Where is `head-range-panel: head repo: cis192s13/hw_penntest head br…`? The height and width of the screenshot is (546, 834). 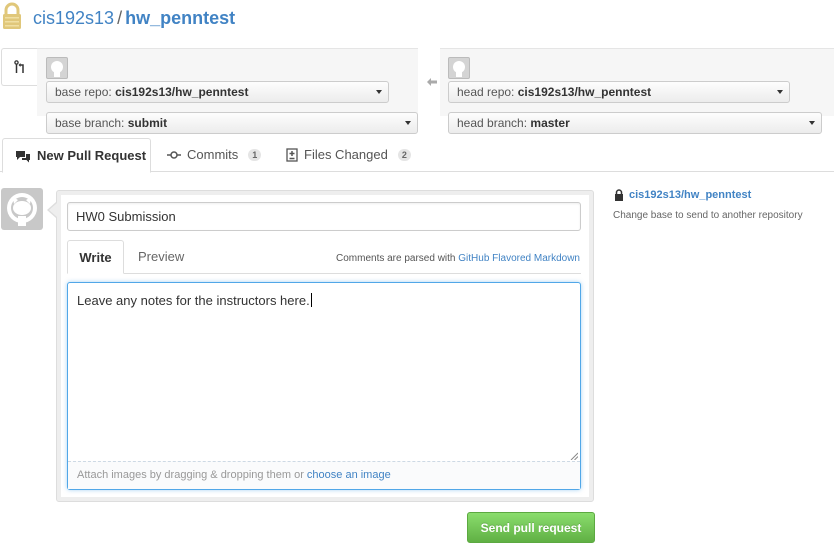 head-range-panel: head repo: cis192s13/hw_penntest head br… is located at coordinates (637, 91).